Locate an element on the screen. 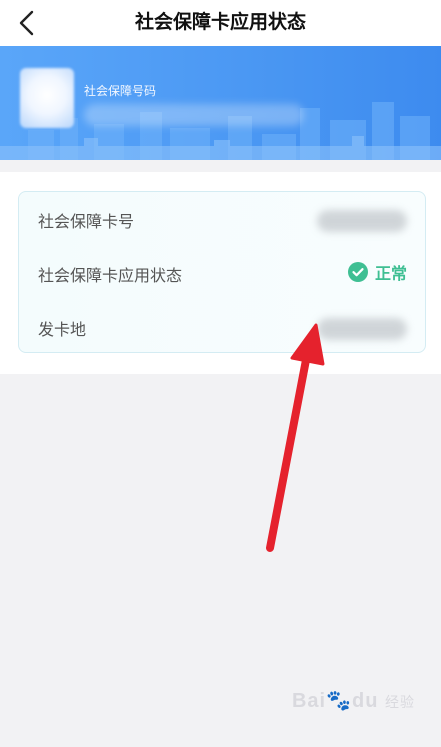 The width and height of the screenshot is (441, 747). issuing-place-masked-value is located at coordinates (362, 329).